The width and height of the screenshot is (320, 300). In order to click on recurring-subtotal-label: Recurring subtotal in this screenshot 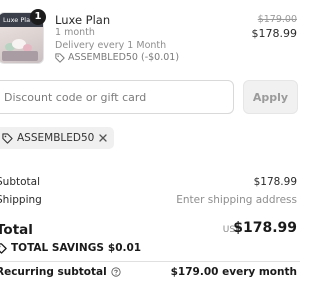, I will do `click(53, 272)`.